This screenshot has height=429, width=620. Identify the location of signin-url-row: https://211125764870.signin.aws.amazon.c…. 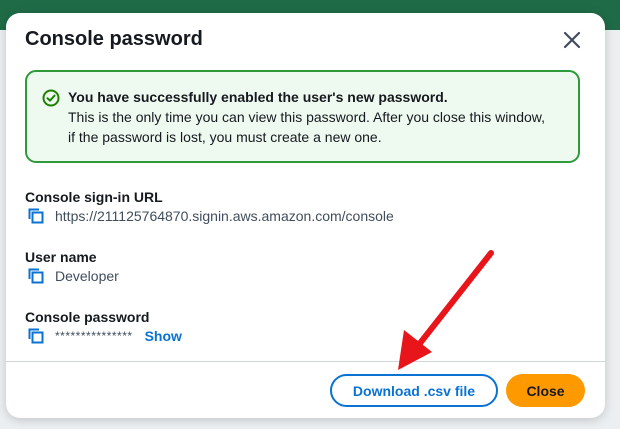
(210, 216).